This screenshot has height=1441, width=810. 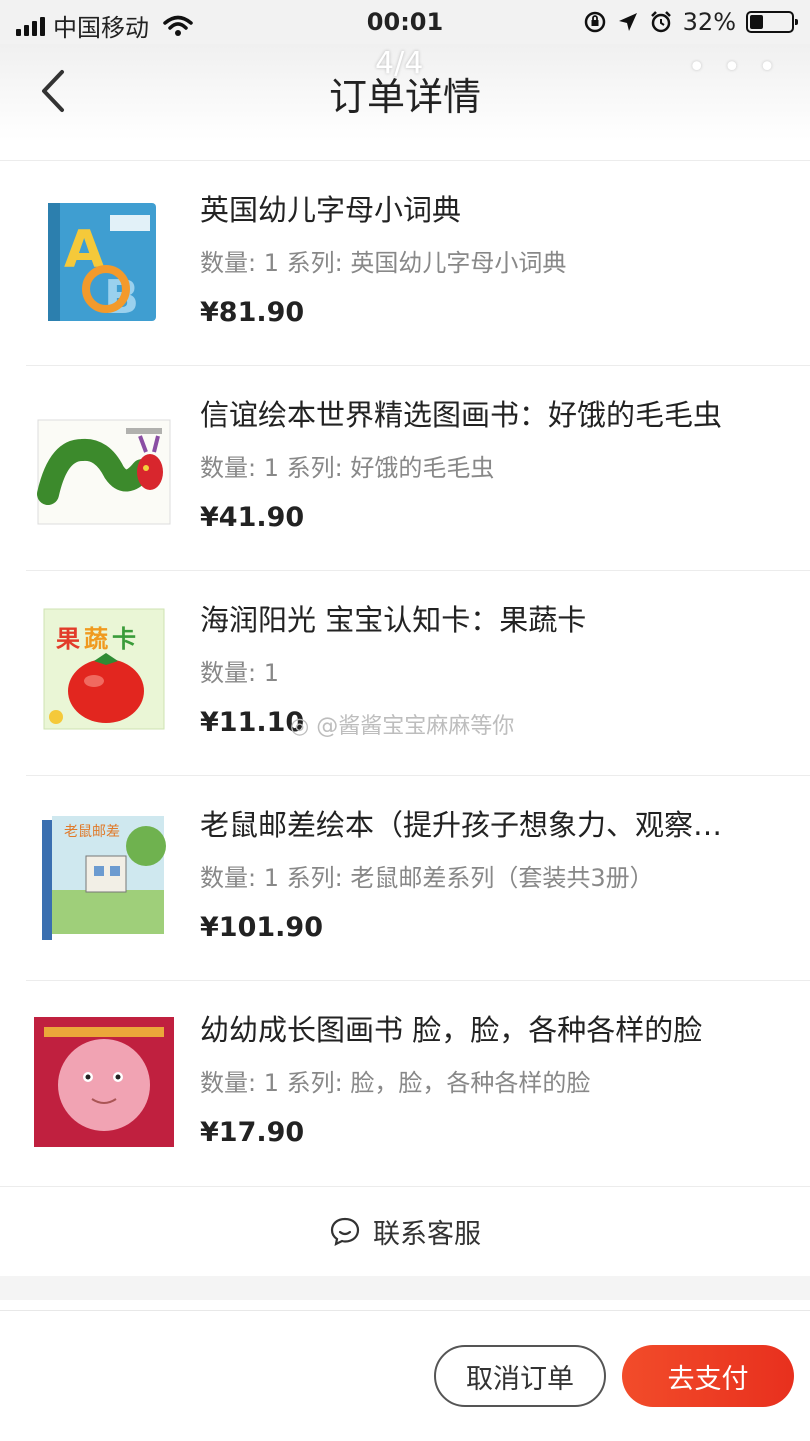 What do you see at coordinates (92, 832) in the screenshot?
I see `svg-text: 老鼠邮差` at bounding box center [92, 832].